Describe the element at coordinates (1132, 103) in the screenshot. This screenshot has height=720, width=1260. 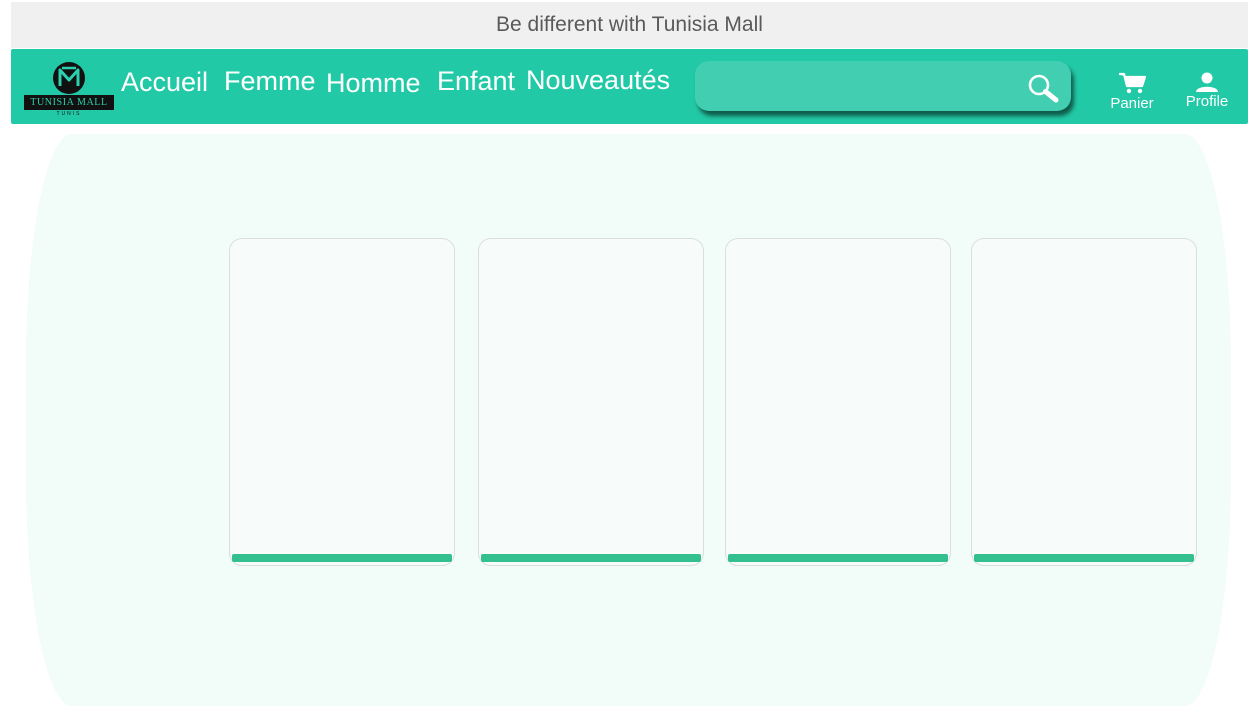
I see `cart-label: Panier` at that location.